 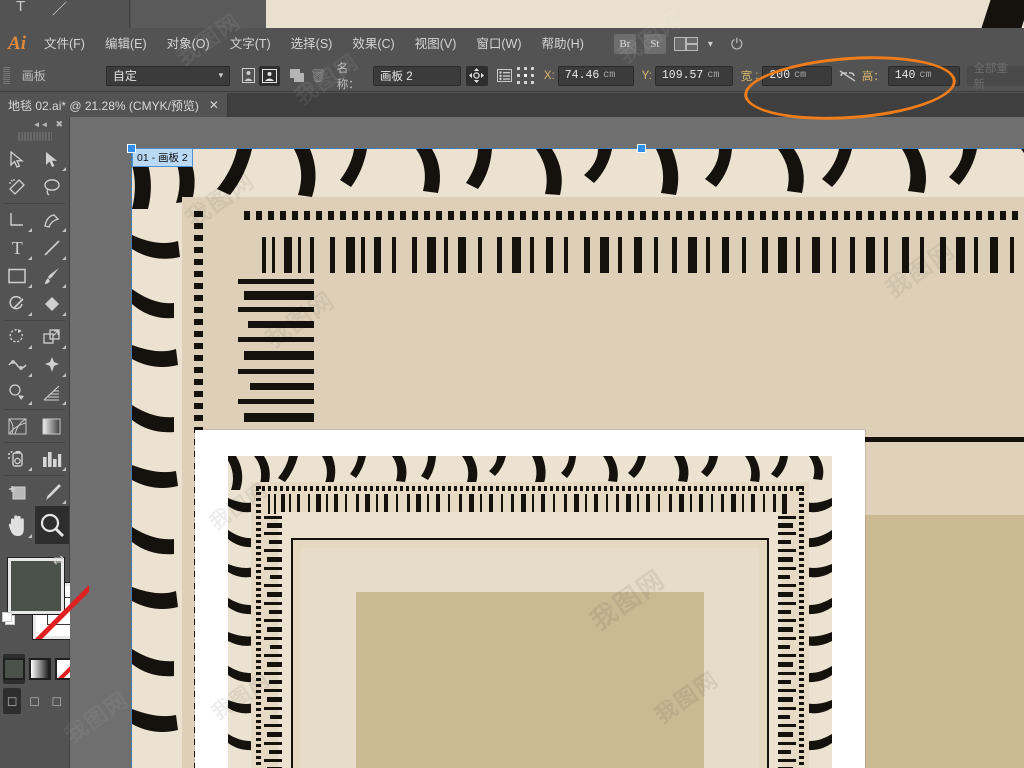 What do you see at coordinates (654, 44) in the screenshot?
I see `stock-button: St` at bounding box center [654, 44].